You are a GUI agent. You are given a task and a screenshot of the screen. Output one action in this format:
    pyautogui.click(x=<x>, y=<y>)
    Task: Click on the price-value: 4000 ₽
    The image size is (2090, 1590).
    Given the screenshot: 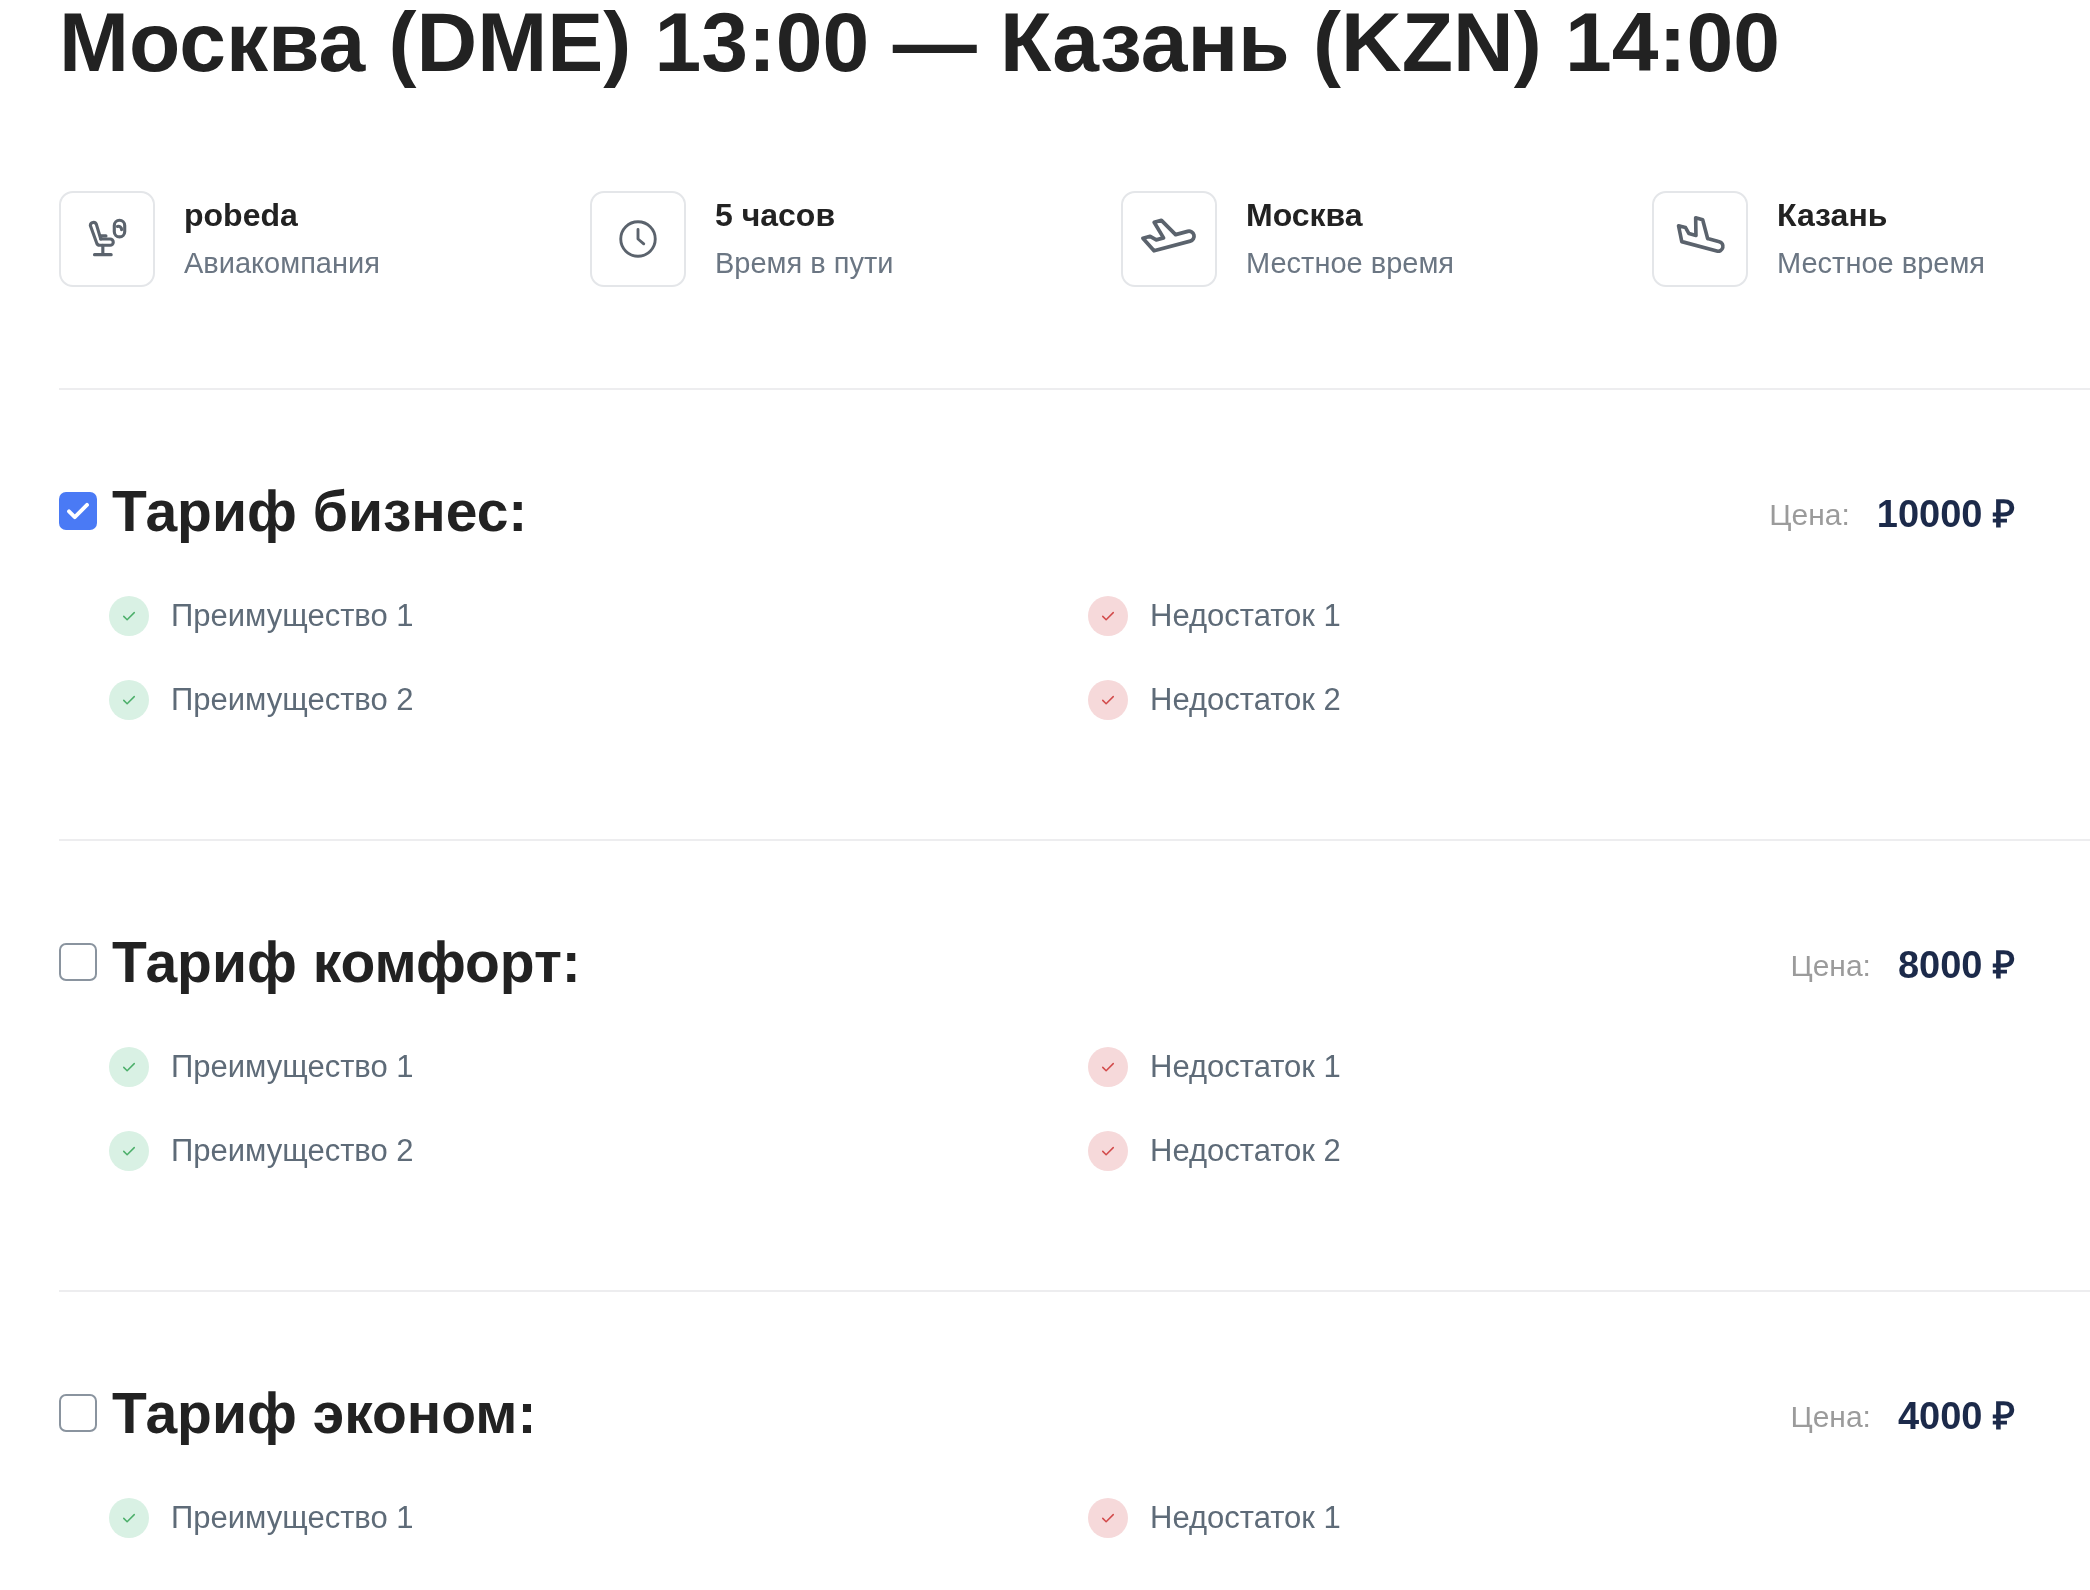 What is the action you would take?
    pyautogui.click(x=1956, y=1416)
    